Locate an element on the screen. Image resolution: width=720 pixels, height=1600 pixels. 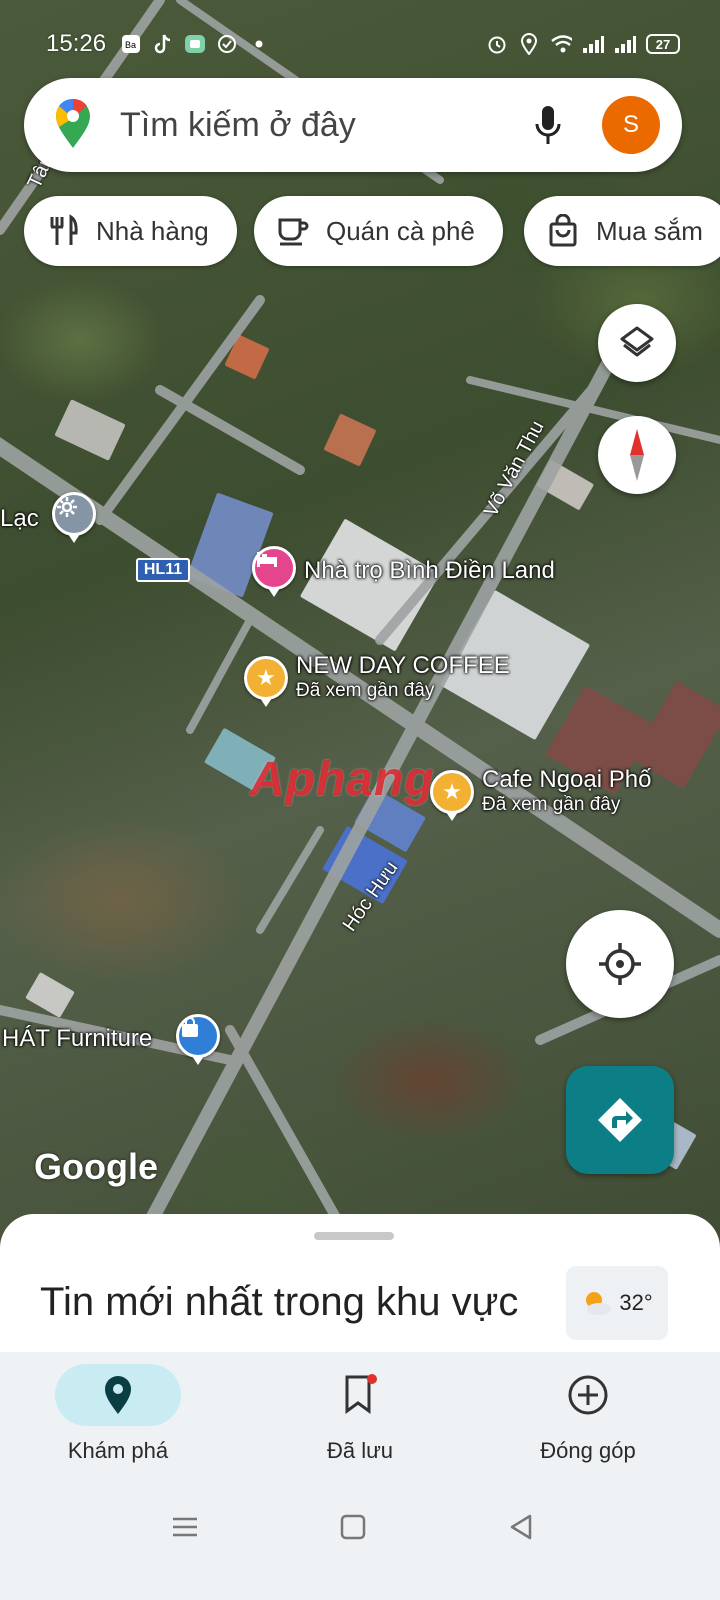
status-left-icons: Ba is located at coordinates (195, 44).